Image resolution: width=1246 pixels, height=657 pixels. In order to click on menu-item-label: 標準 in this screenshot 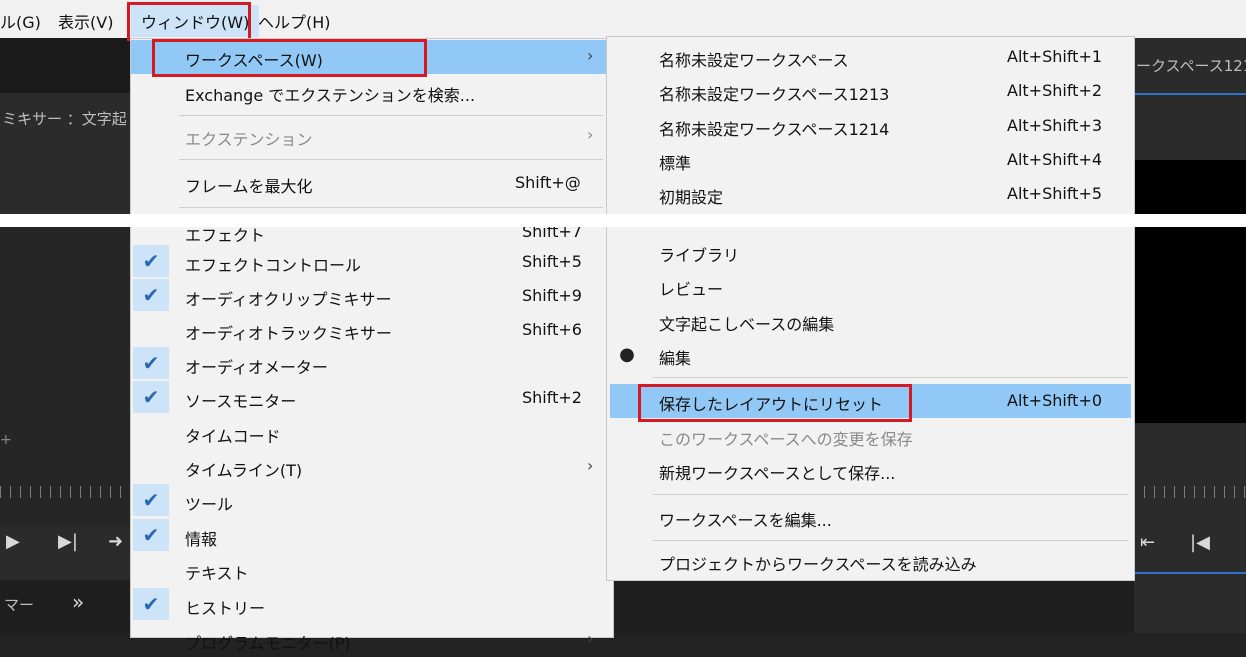, I will do `click(675, 163)`.